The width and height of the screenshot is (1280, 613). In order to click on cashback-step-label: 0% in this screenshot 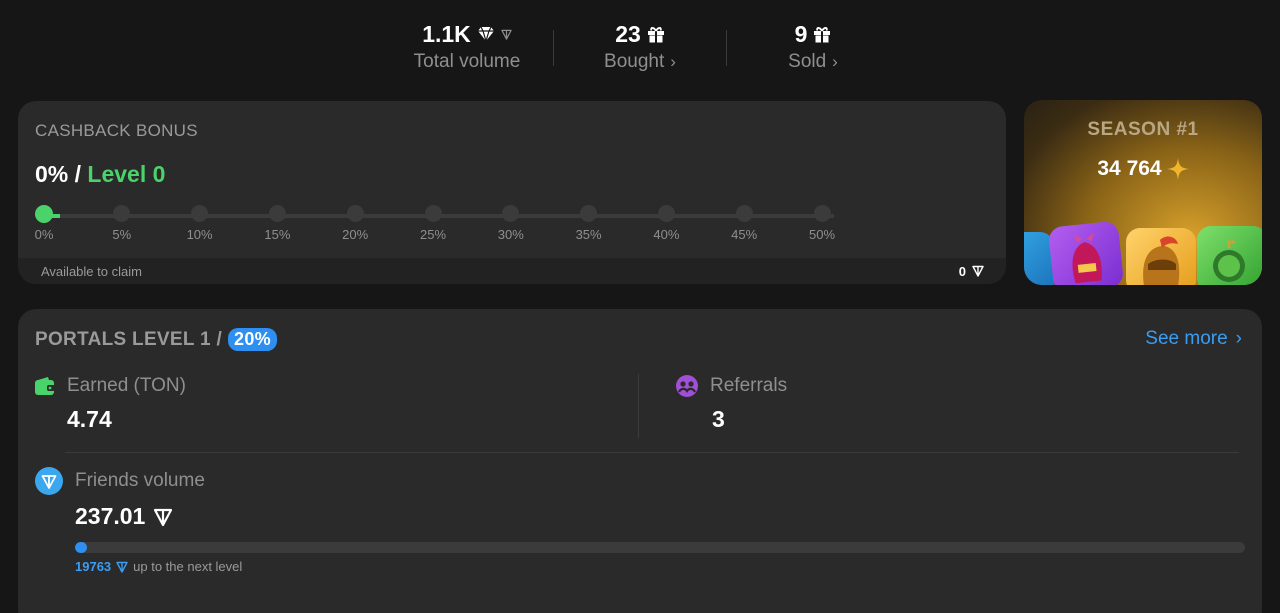, I will do `click(44, 234)`.